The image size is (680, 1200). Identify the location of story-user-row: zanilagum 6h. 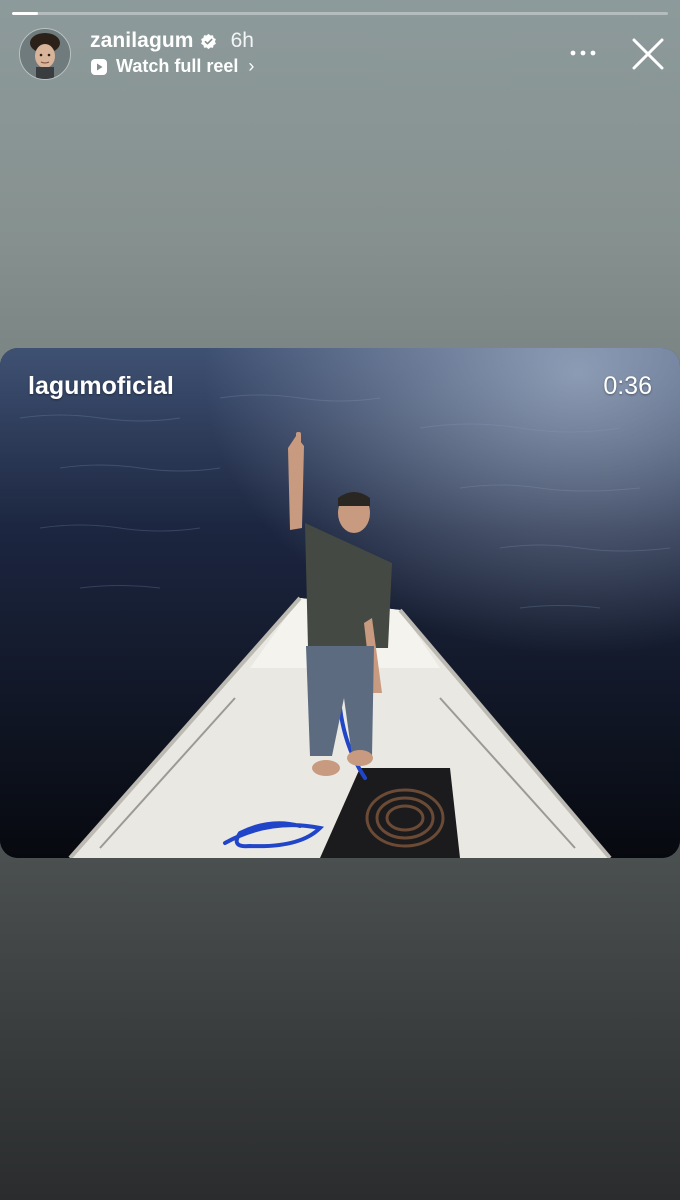
(172, 41).